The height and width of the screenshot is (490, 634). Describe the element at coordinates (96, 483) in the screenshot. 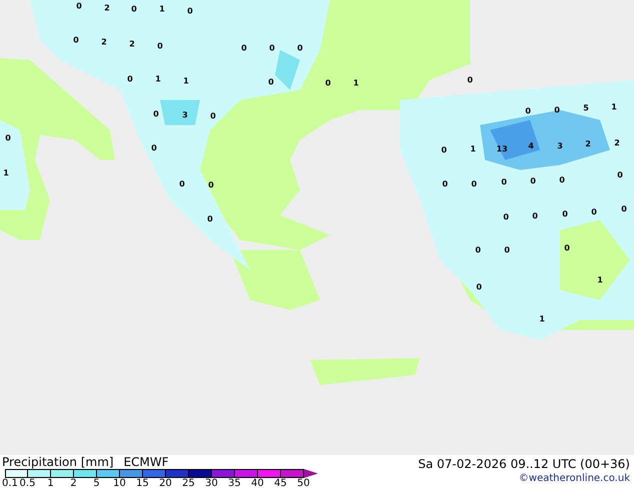

I see `legend-tick-label: 5` at that location.